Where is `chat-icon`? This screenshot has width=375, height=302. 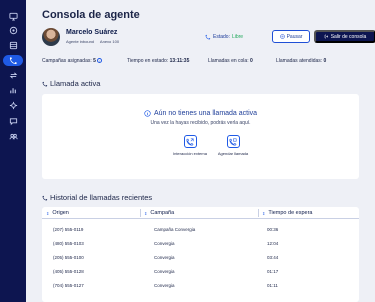
chat-icon is located at coordinates (13, 121).